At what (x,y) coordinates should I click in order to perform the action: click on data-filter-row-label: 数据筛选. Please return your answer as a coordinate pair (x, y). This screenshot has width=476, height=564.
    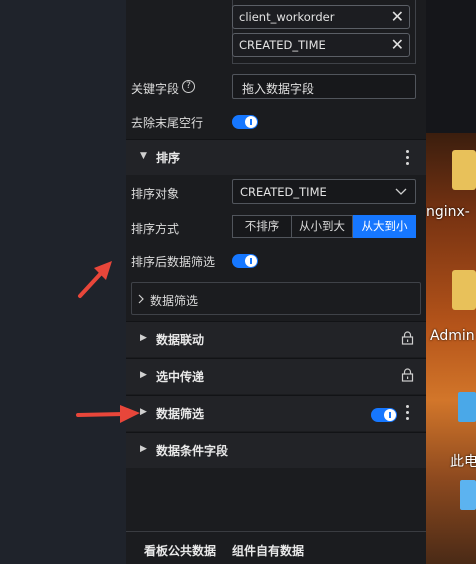
    Looking at the image, I should click on (174, 301).